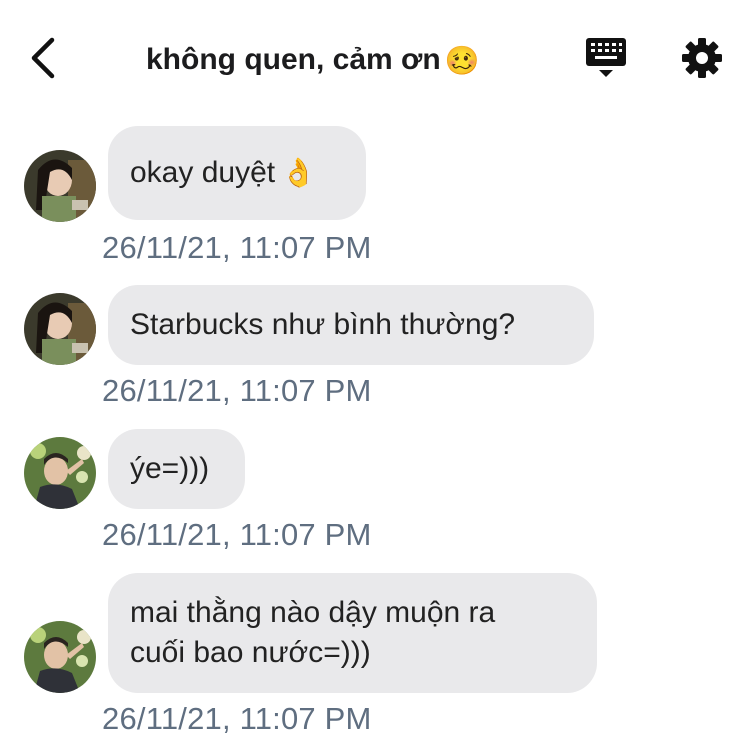 The width and height of the screenshot is (750, 751). I want to click on ok-hand-emoji: 👌, so click(298, 172).